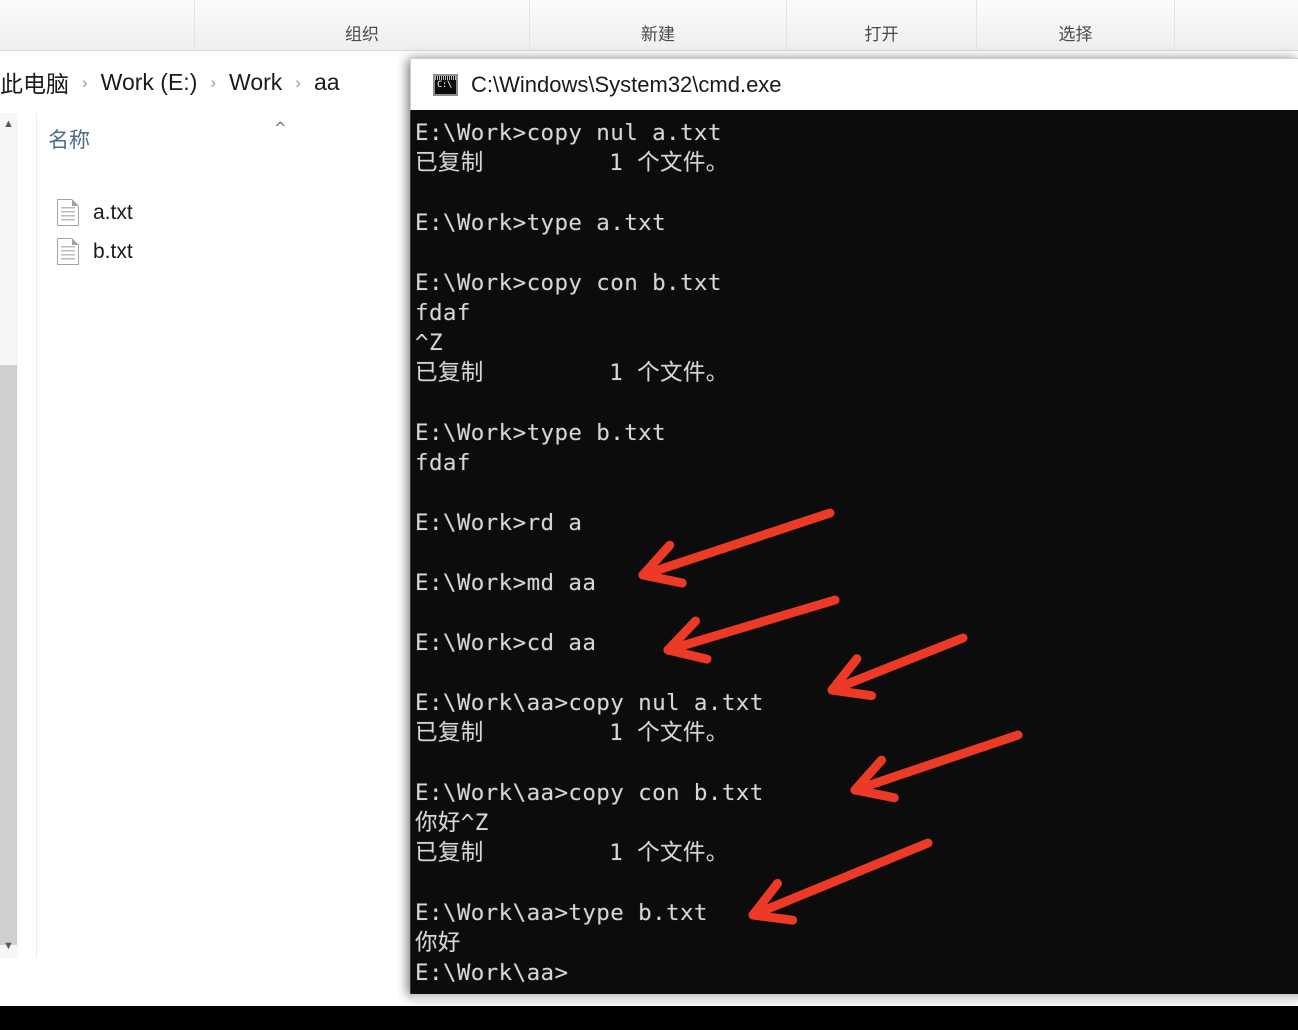 This screenshot has height=1030, width=1298. What do you see at coordinates (36, 82) in the screenshot?
I see `breadcrumb-item-this-pc: 此电脑` at bounding box center [36, 82].